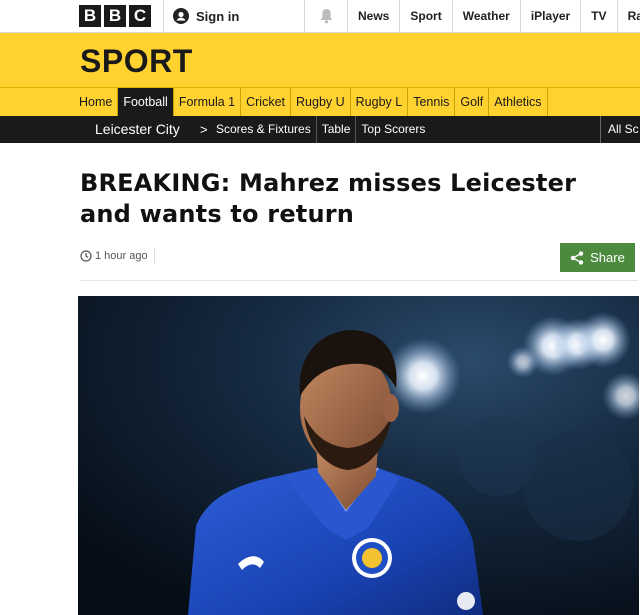 This screenshot has height=615, width=640. Describe the element at coordinates (619, 129) in the screenshot. I see `subnav-all-sports: All Sc` at that location.